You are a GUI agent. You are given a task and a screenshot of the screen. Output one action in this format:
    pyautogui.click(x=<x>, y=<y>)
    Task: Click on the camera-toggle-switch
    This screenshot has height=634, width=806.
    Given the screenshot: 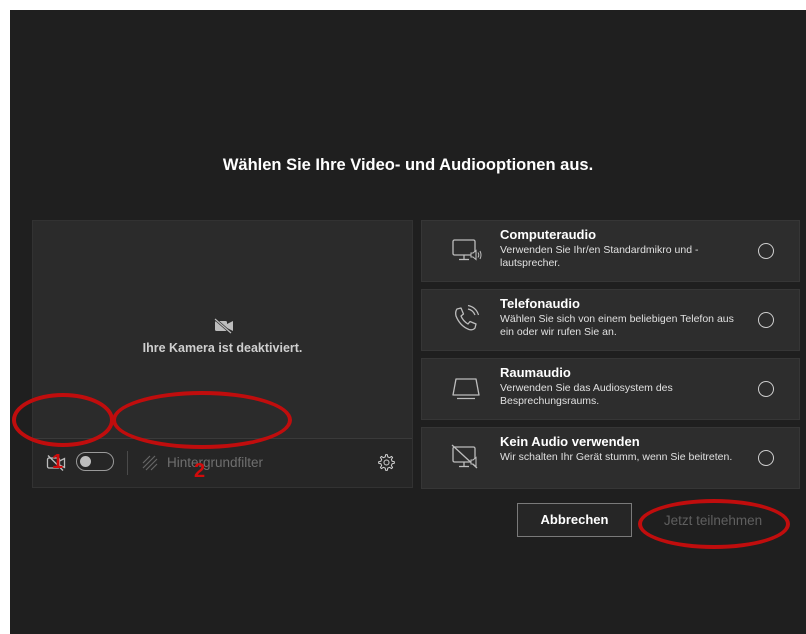 What is the action you would take?
    pyautogui.click(x=95, y=461)
    